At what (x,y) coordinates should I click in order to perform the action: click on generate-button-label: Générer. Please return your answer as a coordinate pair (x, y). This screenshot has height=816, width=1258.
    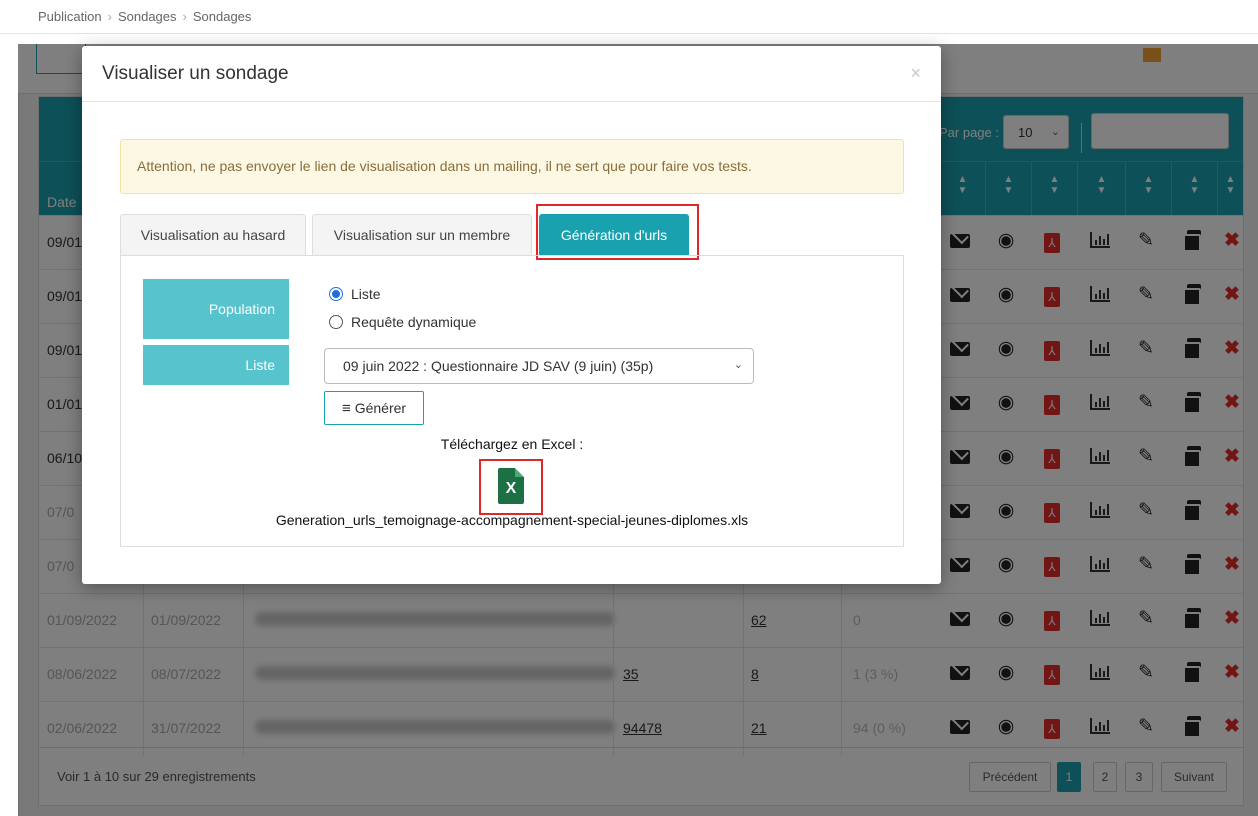
    Looking at the image, I should click on (380, 408).